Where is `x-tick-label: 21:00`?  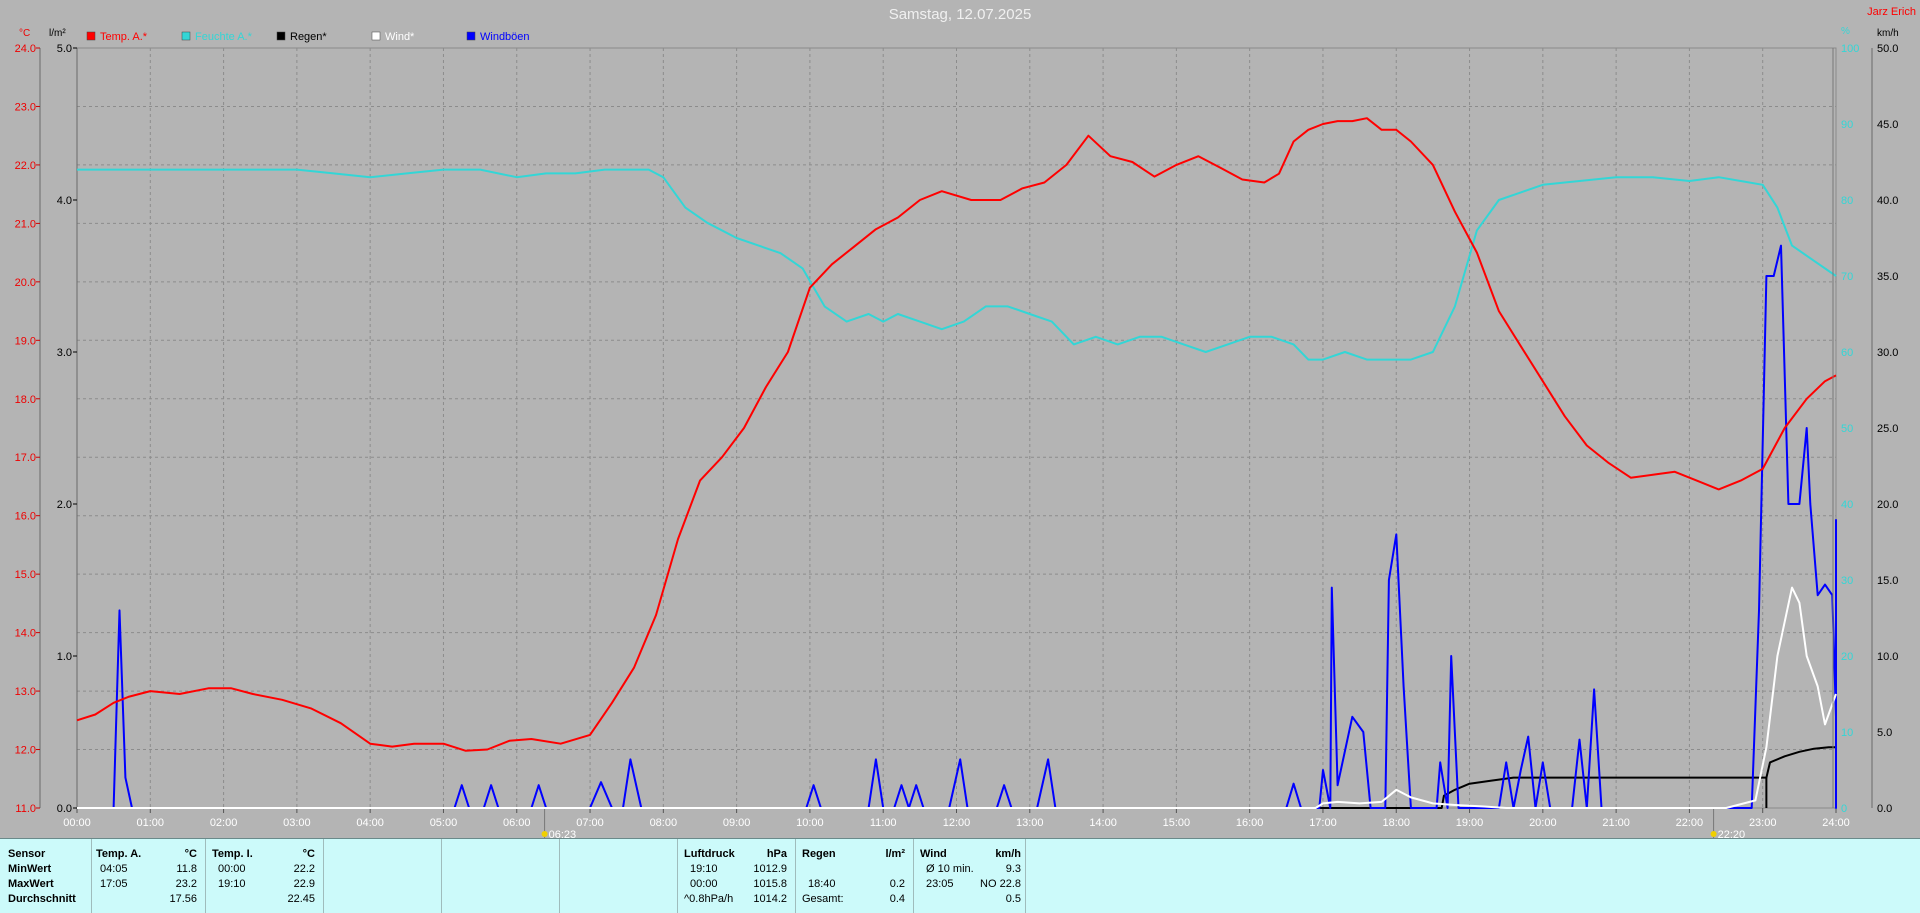 x-tick-label: 21:00 is located at coordinates (1616, 823).